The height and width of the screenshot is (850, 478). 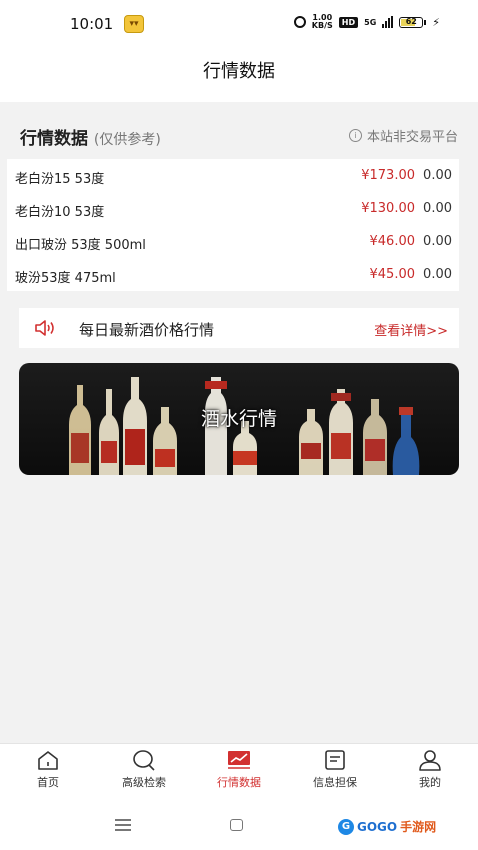 What do you see at coordinates (346, 826) in the screenshot?
I see `gogo-logo-icon: G` at bounding box center [346, 826].